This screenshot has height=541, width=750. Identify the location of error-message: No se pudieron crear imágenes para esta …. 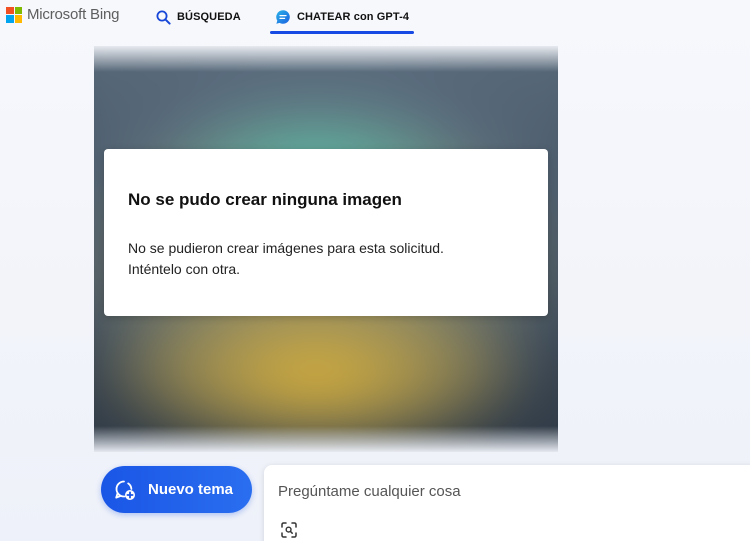
(318, 259).